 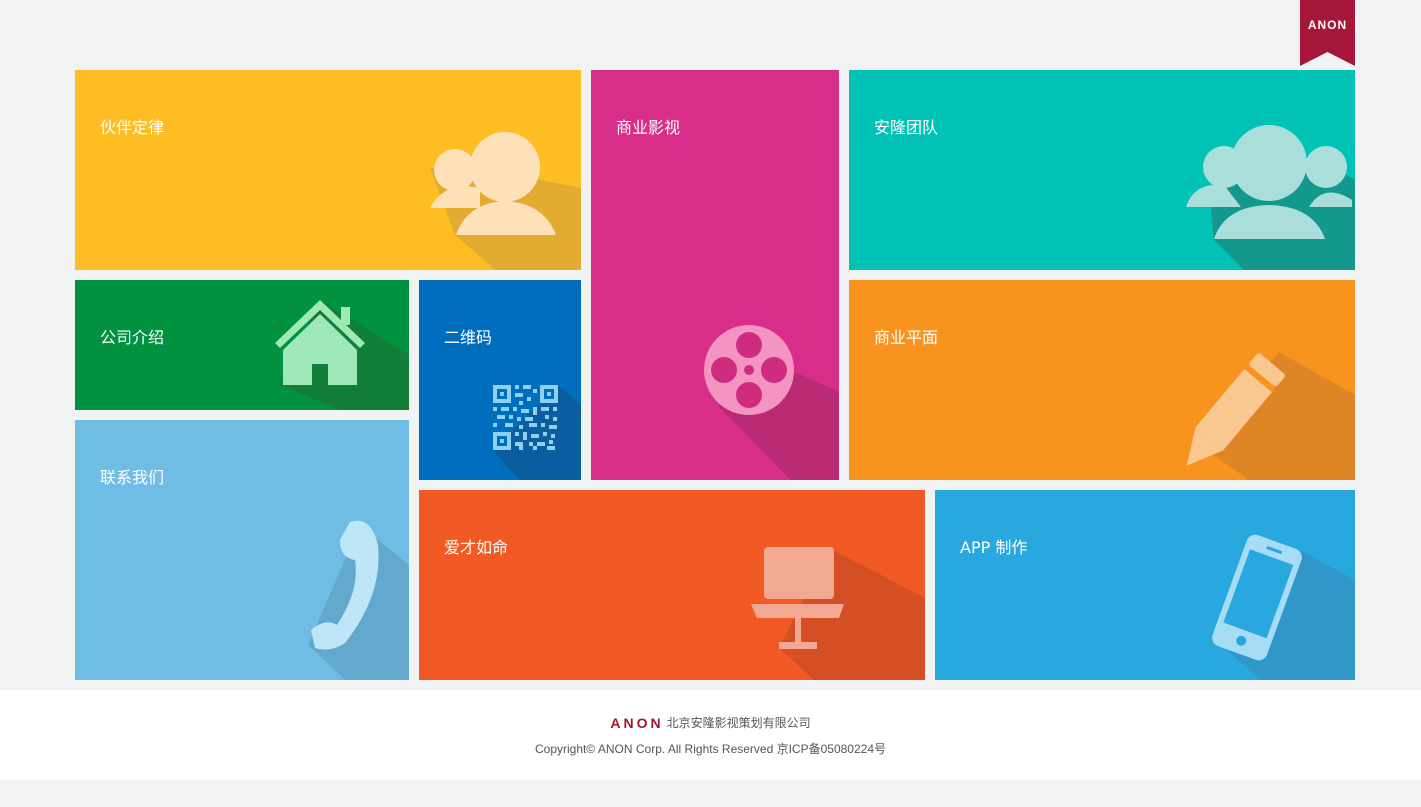 I want to click on tile-label: APP 制作, so click(x=994, y=547).